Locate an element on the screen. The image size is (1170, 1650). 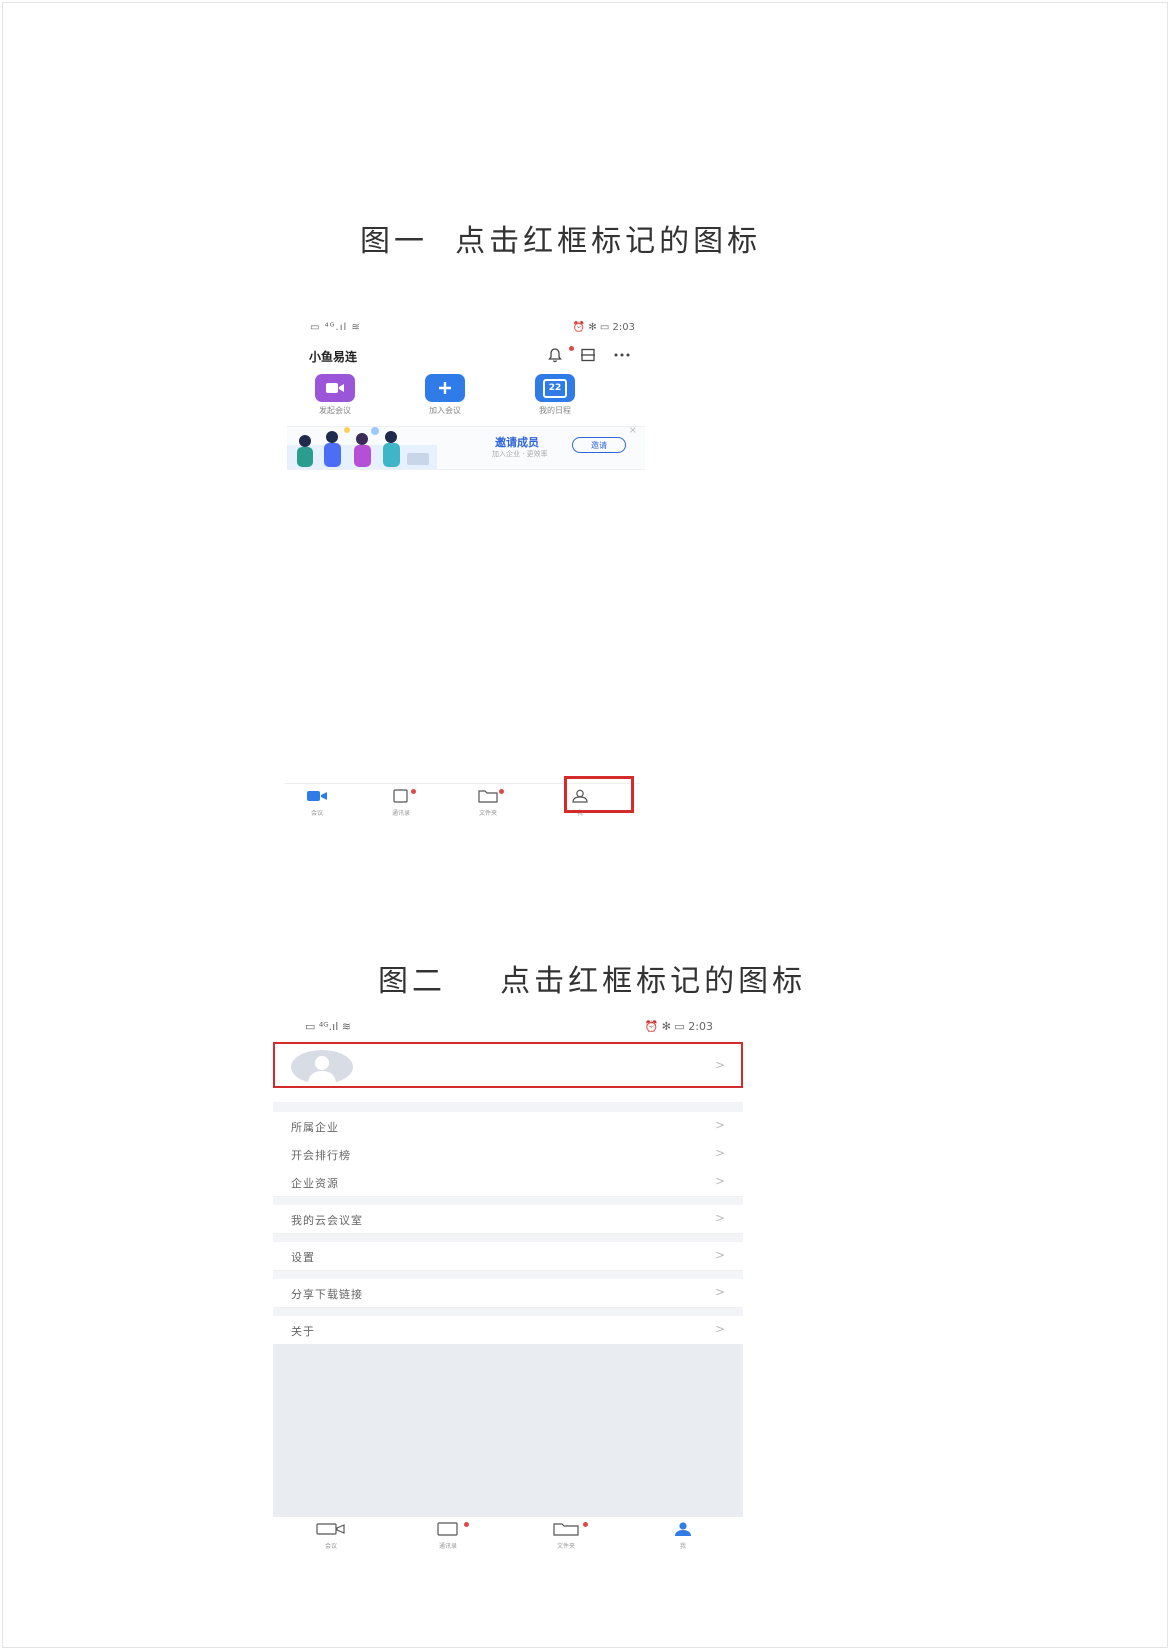
highlight-box-me-tab is located at coordinates (599, 794).